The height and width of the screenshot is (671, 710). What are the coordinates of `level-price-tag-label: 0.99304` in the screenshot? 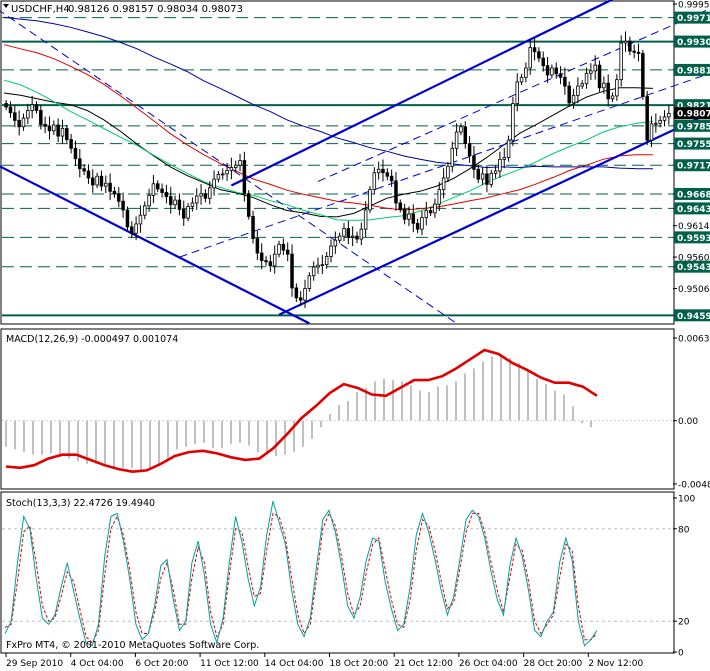 It's located at (693, 43).